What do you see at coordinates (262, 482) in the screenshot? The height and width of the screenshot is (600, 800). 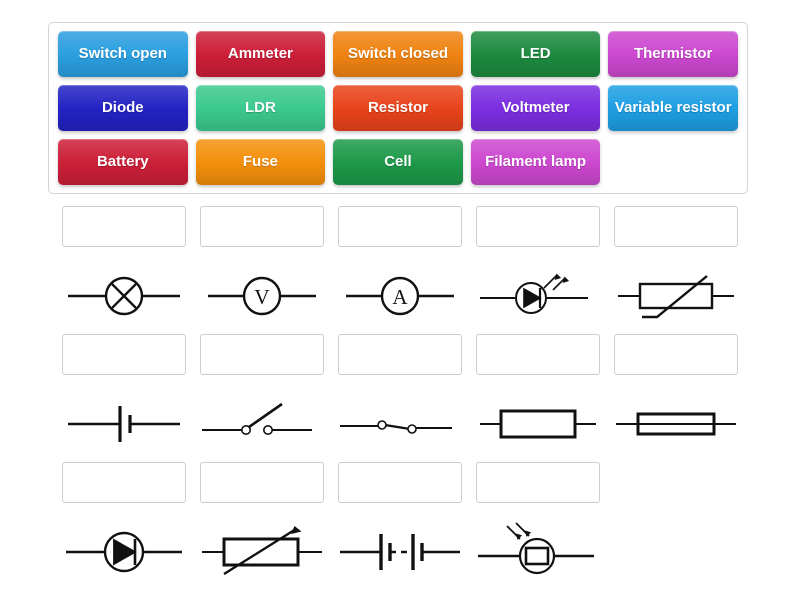 I see `dropzone-variable-resistor` at bounding box center [262, 482].